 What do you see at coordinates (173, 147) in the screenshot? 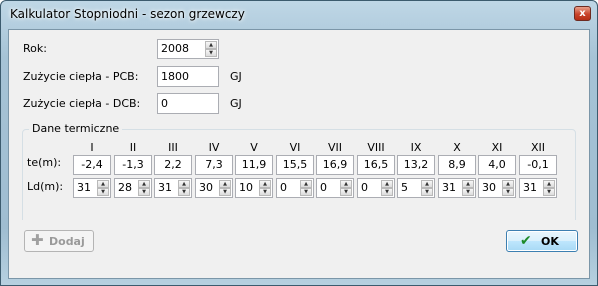
I see `month-header: III` at bounding box center [173, 147].